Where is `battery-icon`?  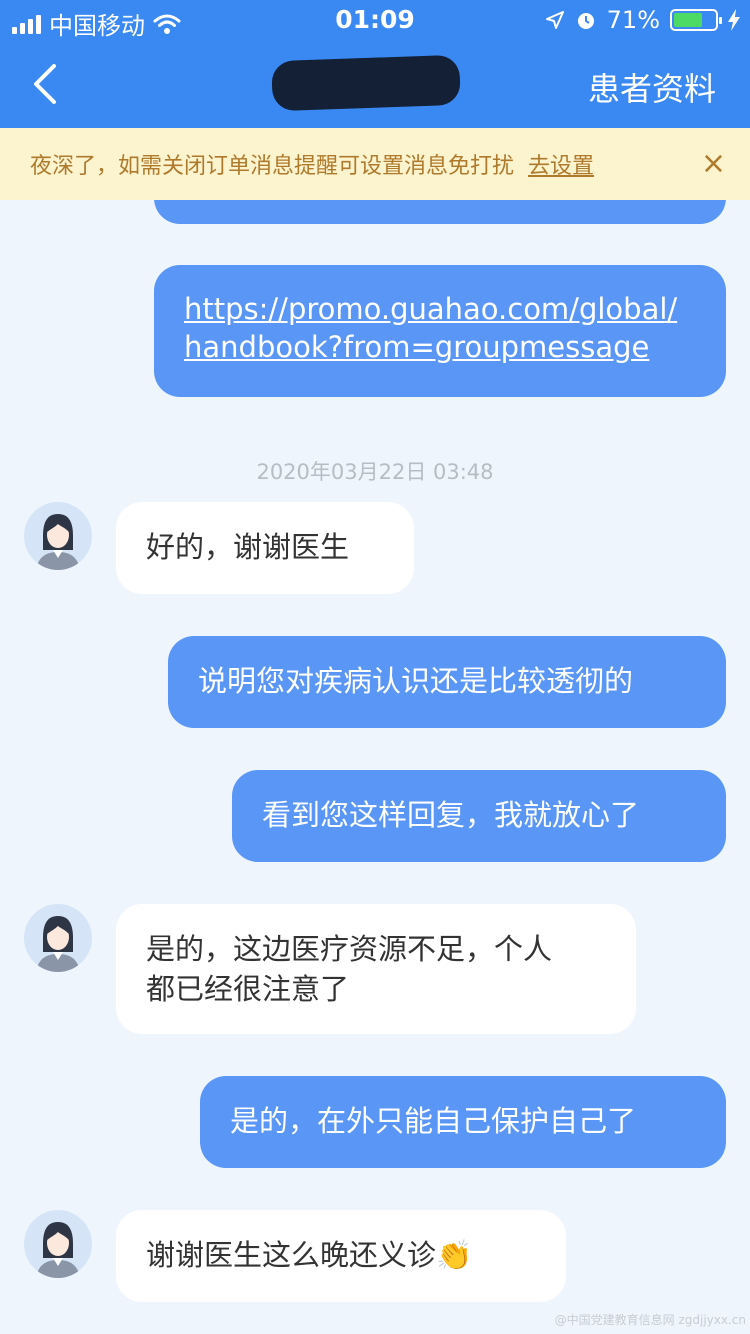
battery-icon is located at coordinates (696, 20).